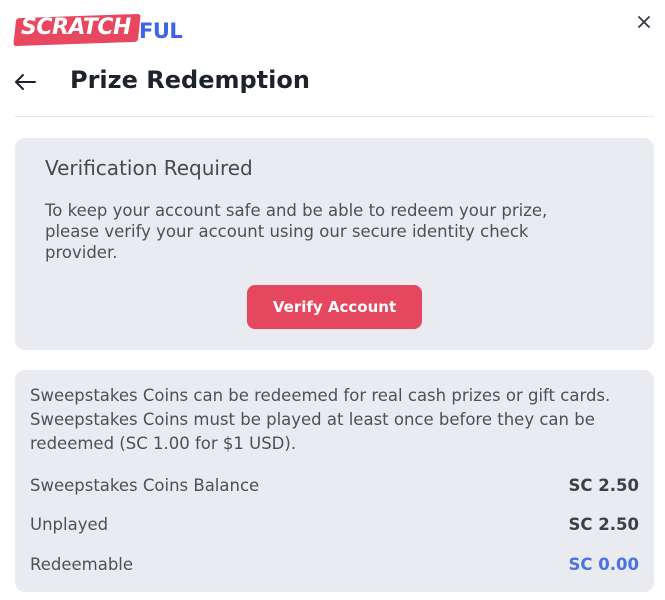  What do you see at coordinates (76, 27) in the screenshot?
I see `logo-text-scratch: SCRATCH` at bounding box center [76, 27].